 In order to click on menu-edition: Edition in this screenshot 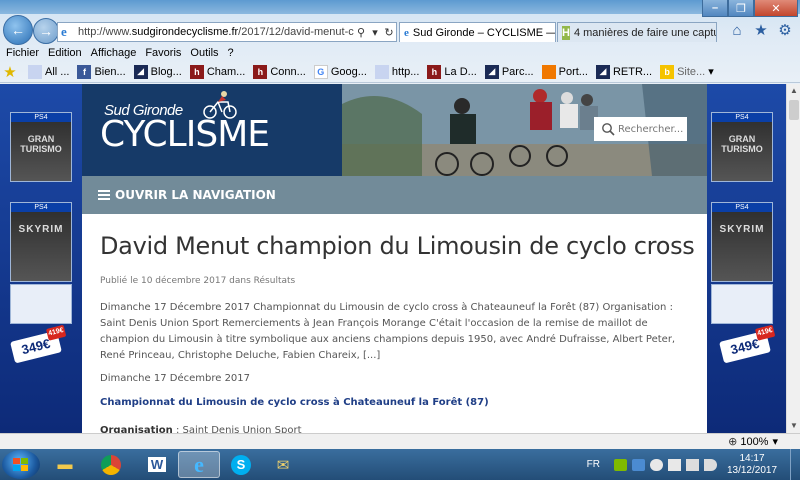, I will do `click(65, 53)`.